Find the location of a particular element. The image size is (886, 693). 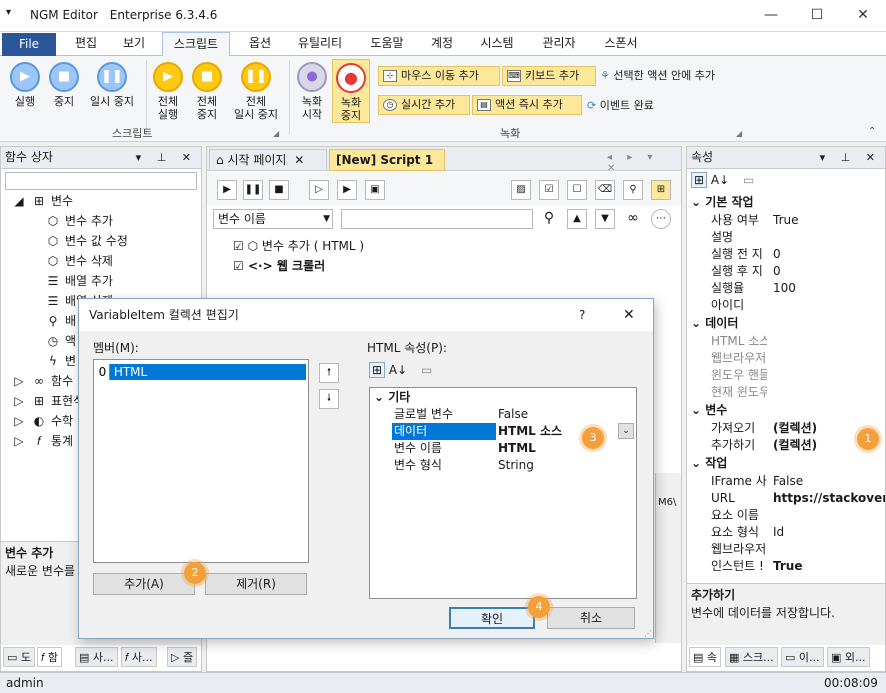

prop-value: 100 is located at coordinates (784, 288).